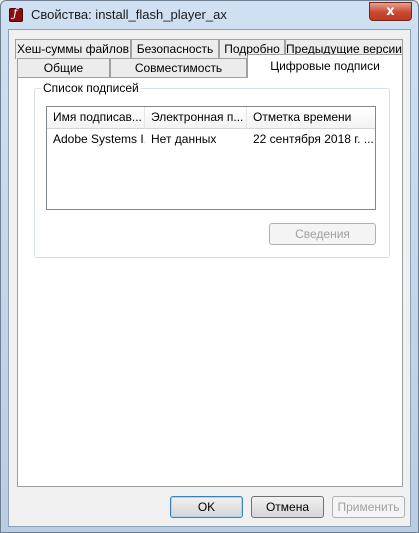 The width and height of the screenshot is (419, 533). What do you see at coordinates (63, 68) in the screenshot?
I see `tab-general: Общие` at bounding box center [63, 68].